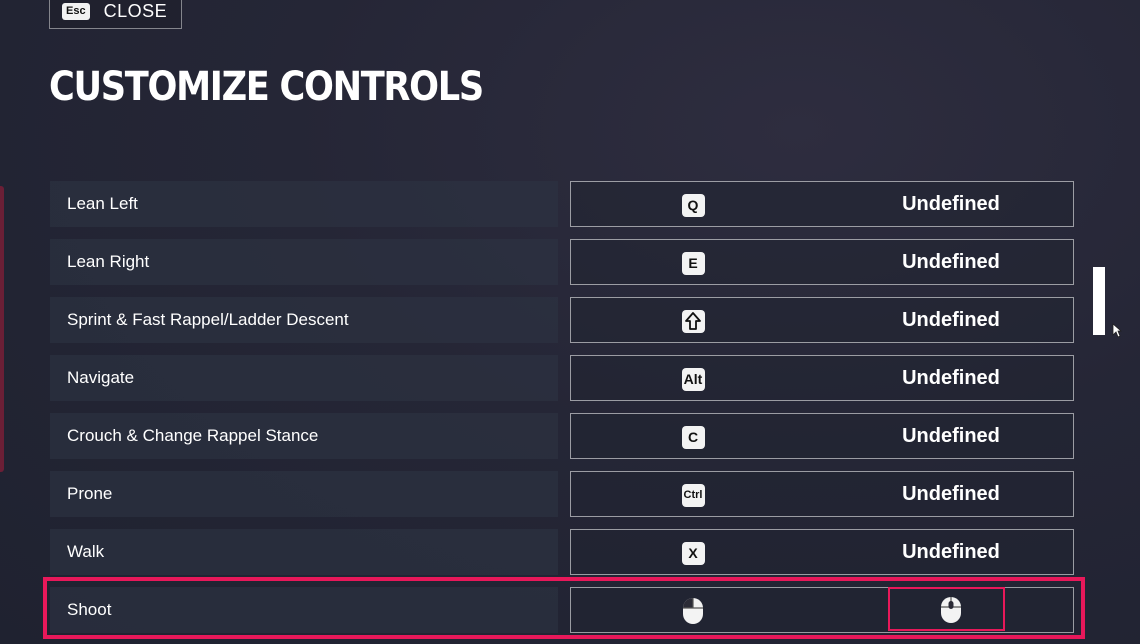 The image size is (1140, 644). What do you see at coordinates (562, 494) in the screenshot?
I see `control-row-prone: Prone Ctrl Undefined` at bounding box center [562, 494].